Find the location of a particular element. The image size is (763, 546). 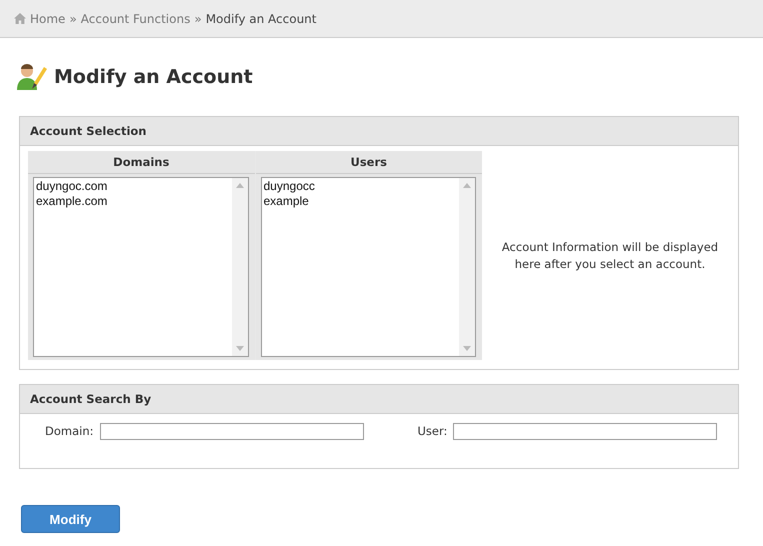

breadcrumb-current: Modify an Account is located at coordinates (261, 19).